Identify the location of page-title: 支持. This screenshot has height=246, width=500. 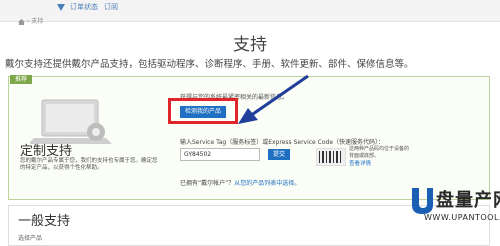
(250, 45).